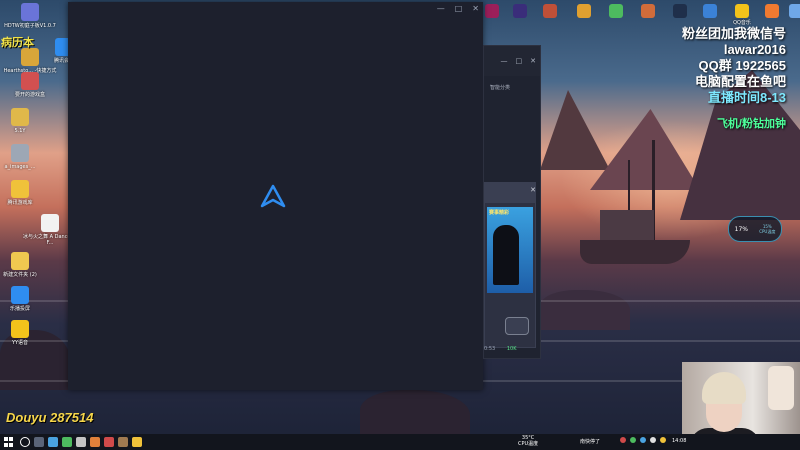  I want to click on secondary-window: — □ ✕ 智能分类 赛事精彩 ✕ 0:53 10K, so click(512, 202).